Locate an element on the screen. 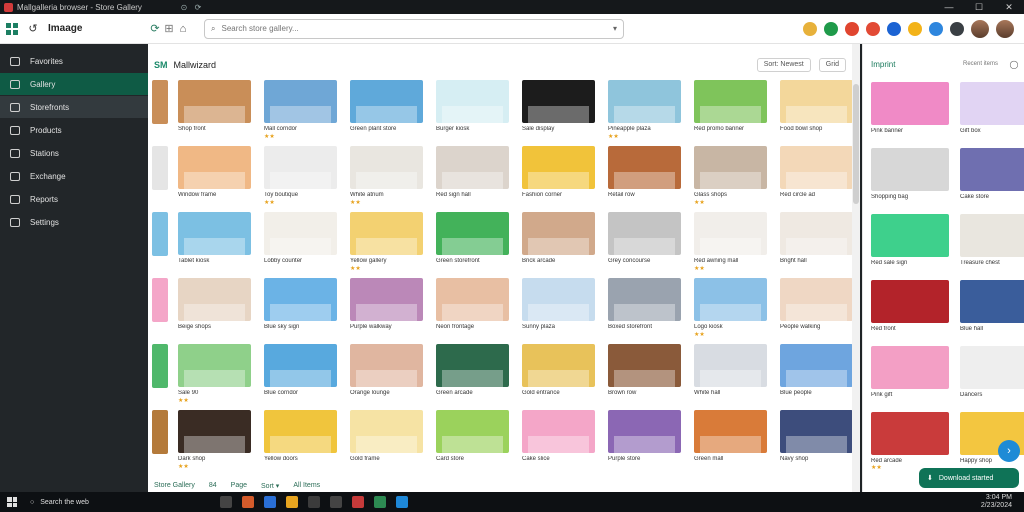 The width and height of the screenshot is (1024, 512). gallery-card: Pink banner is located at coordinates (910, 115).